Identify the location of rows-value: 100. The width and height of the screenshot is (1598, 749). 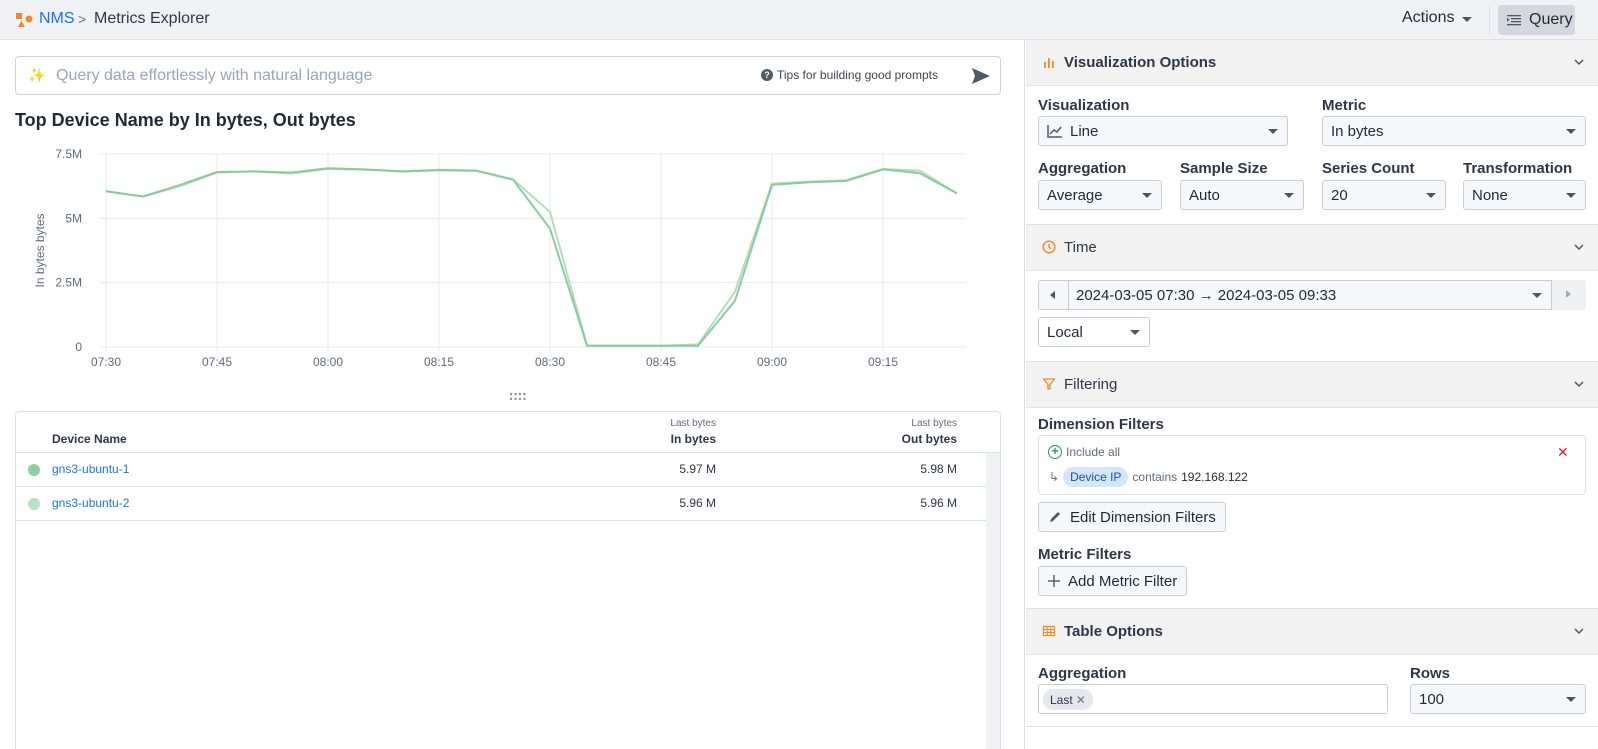
(1432, 699).